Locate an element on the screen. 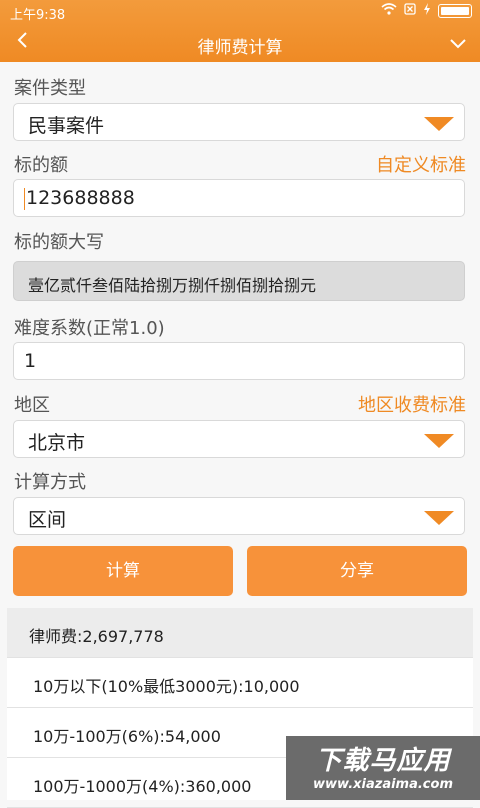  status-bar: 上午9:38 is located at coordinates (240, 12).